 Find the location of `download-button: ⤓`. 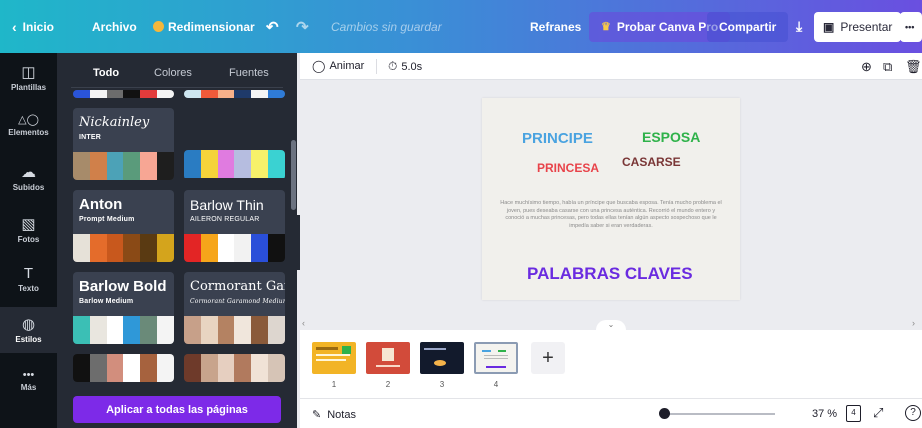

download-button: ⤓ is located at coordinates (799, 27).